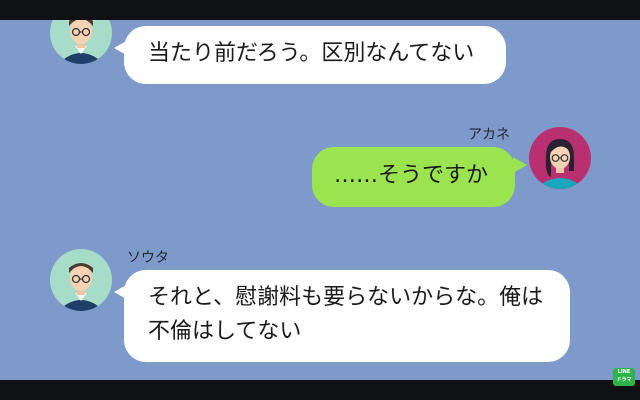 The image size is (640, 400). What do you see at coordinates (624, 372) in the screenshot?
I see `logo-text-line-1: LINE` at bounding box center [624, 372].